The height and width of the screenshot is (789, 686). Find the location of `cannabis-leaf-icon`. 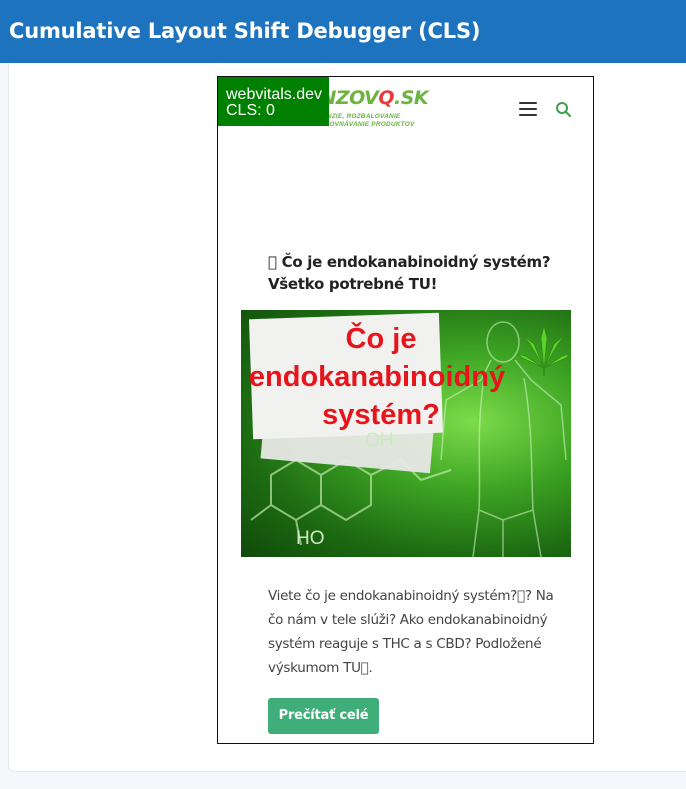

cannabis-leaf-icon is located at coordinates (544, 350).